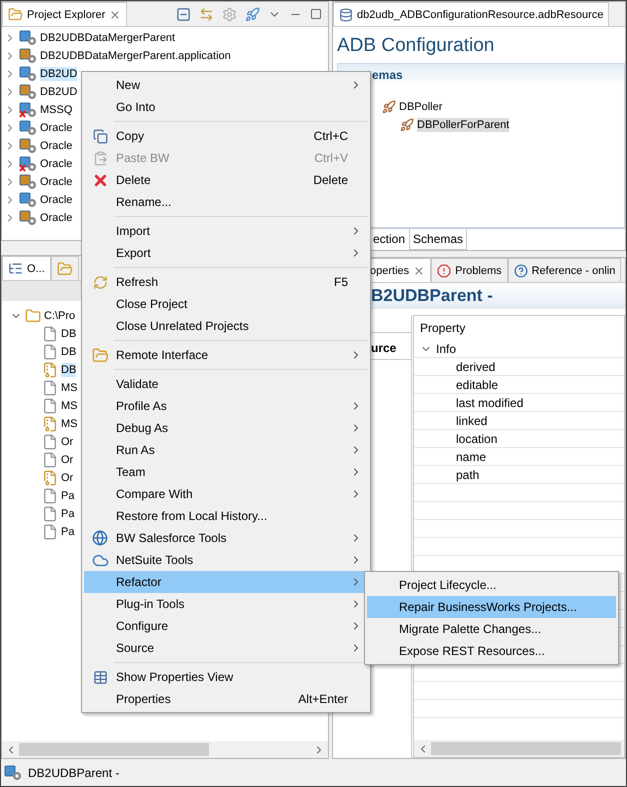 This screenshot has height=787, width=627. Describe the element at coordinates (469, 270) in the screenshot. I see `view-tab: Problems` at that location.